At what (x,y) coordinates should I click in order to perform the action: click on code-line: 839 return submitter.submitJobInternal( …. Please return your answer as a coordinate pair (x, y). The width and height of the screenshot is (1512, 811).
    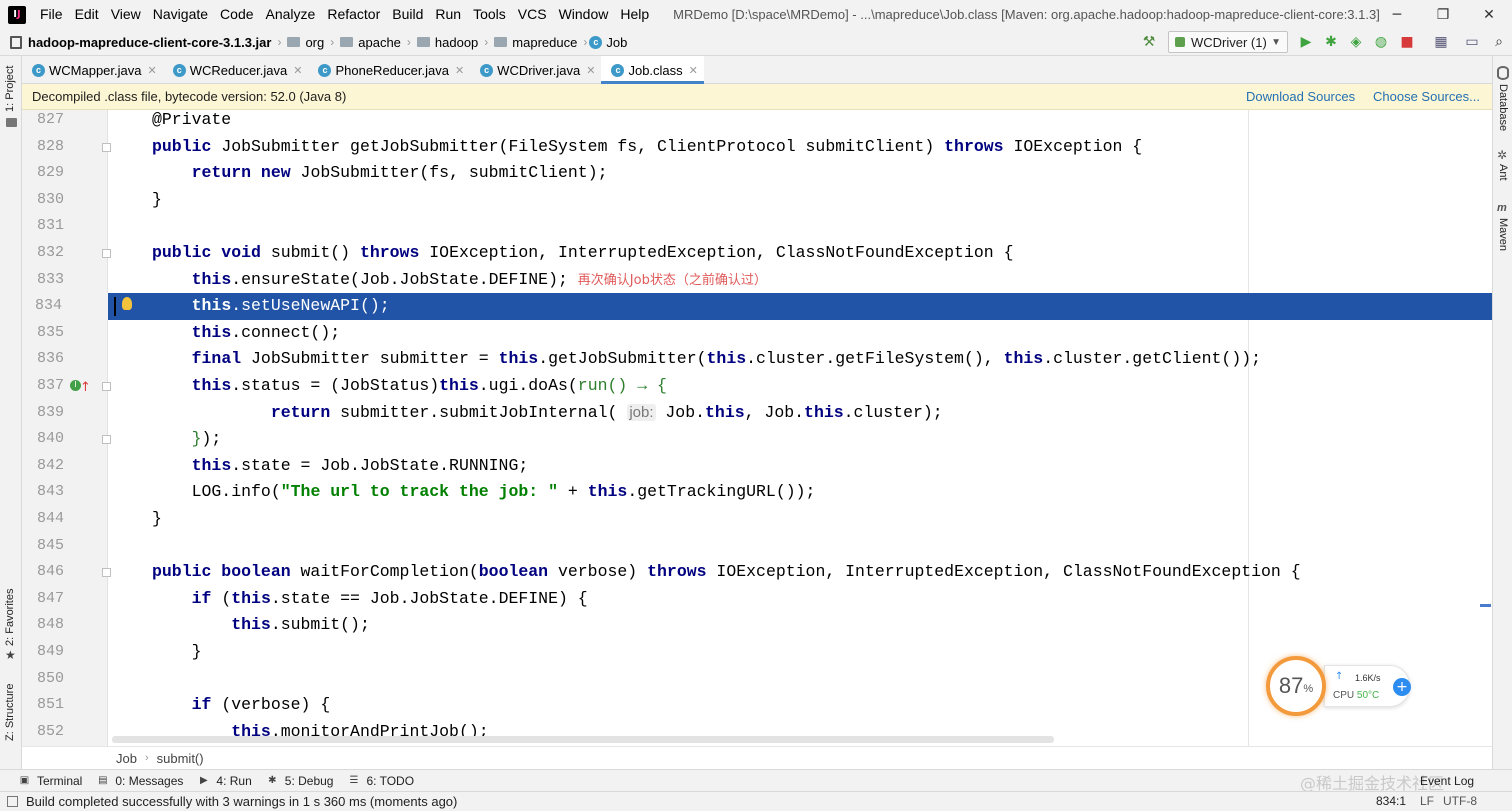
    Looking at the image, I should click on (757, 413).